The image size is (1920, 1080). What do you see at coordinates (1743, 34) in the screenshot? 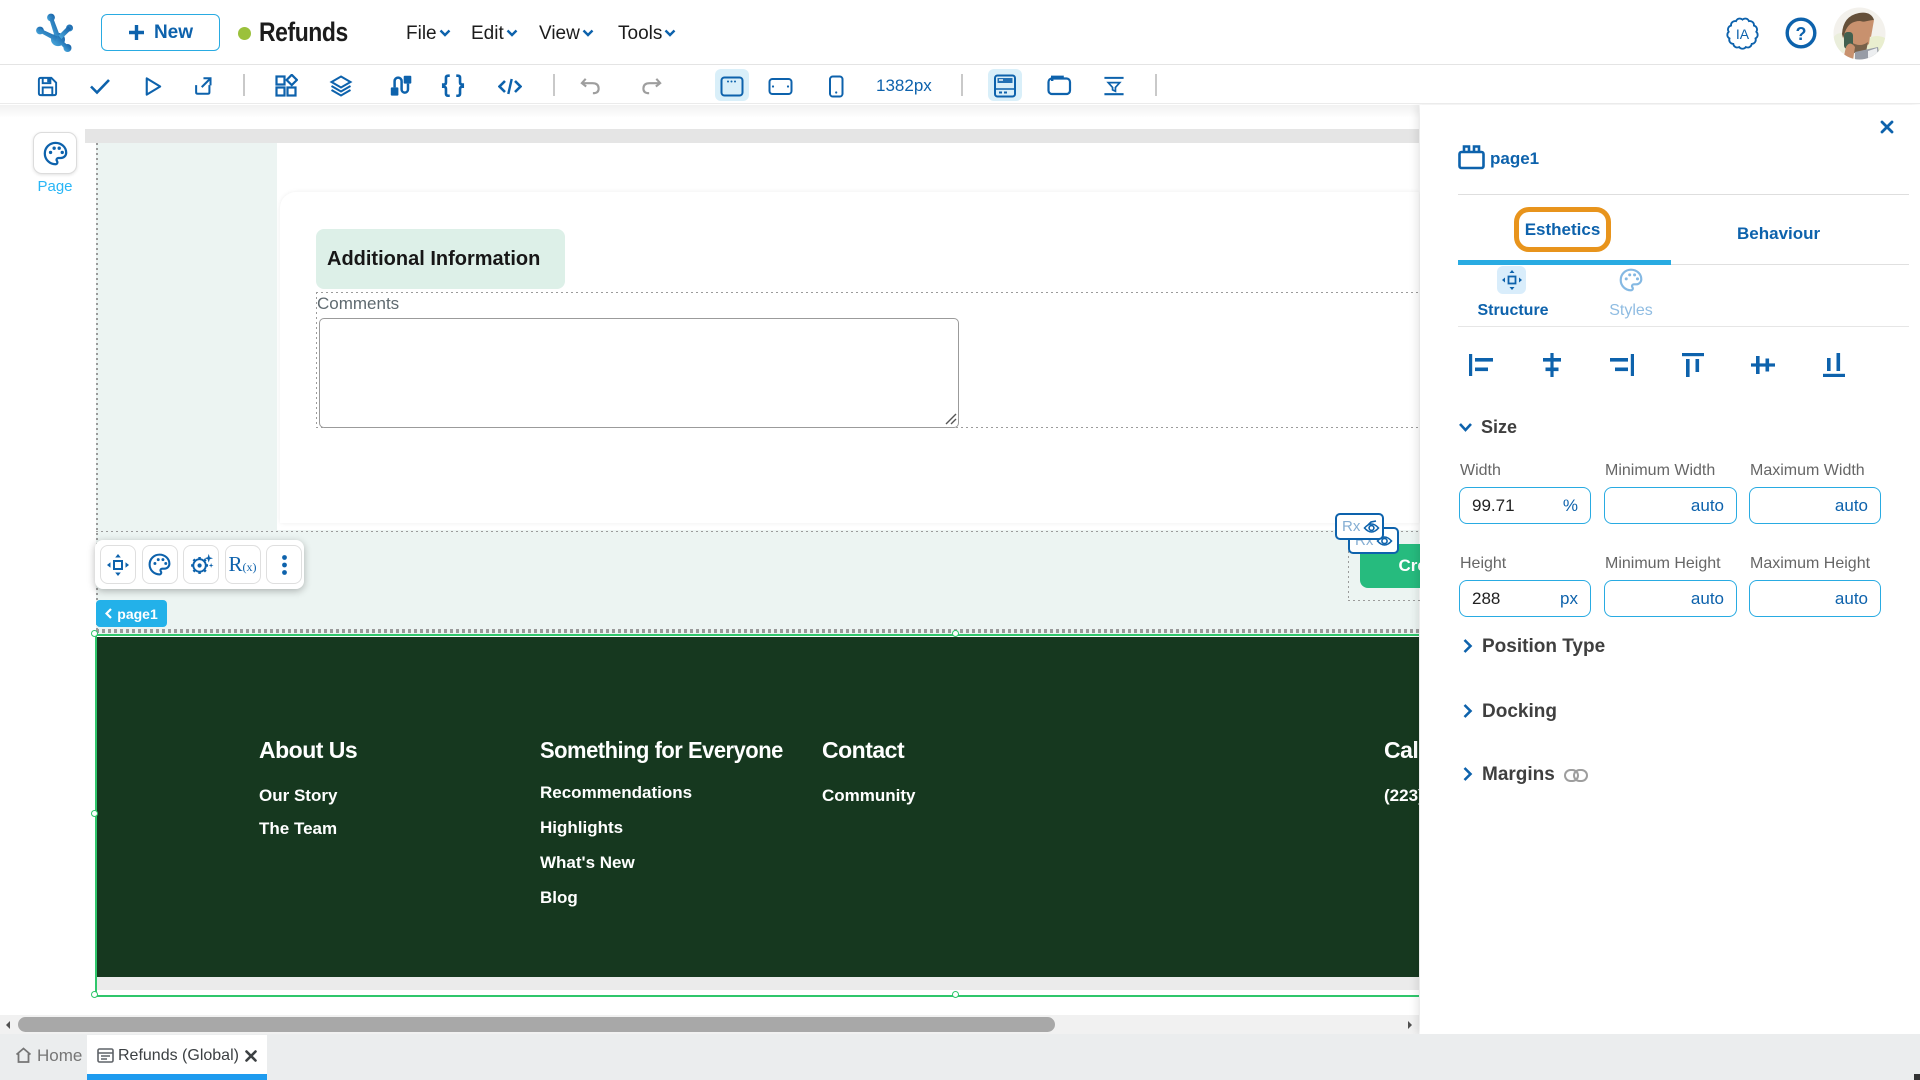
I see `svg-text: IA` at bounding box center [1743, 34].